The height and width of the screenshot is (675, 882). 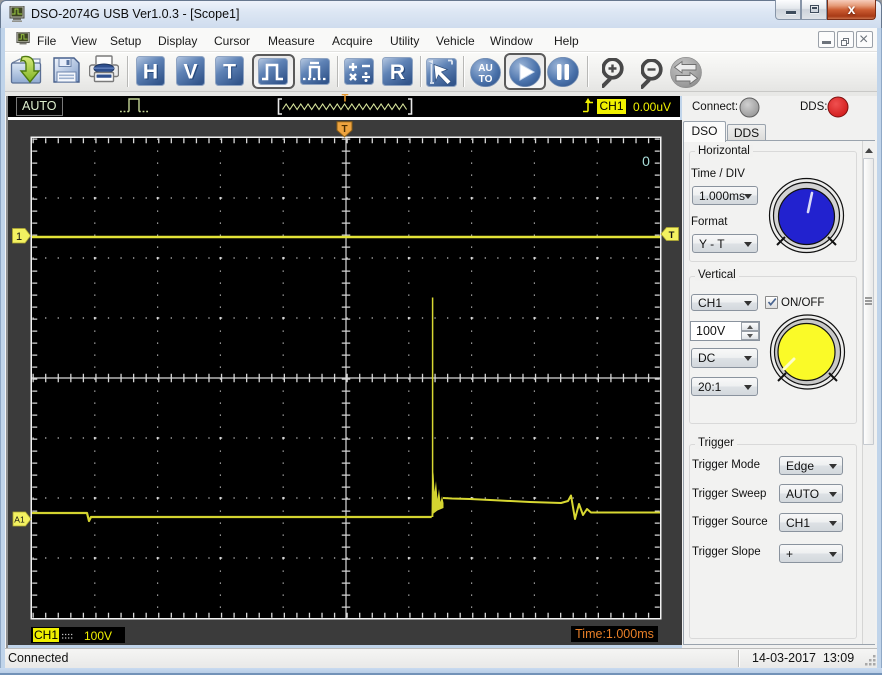 What do you see at coordinates (19, 520) in the screenshot?
I see `svg-text: A1` at bounding box center [19, 520].